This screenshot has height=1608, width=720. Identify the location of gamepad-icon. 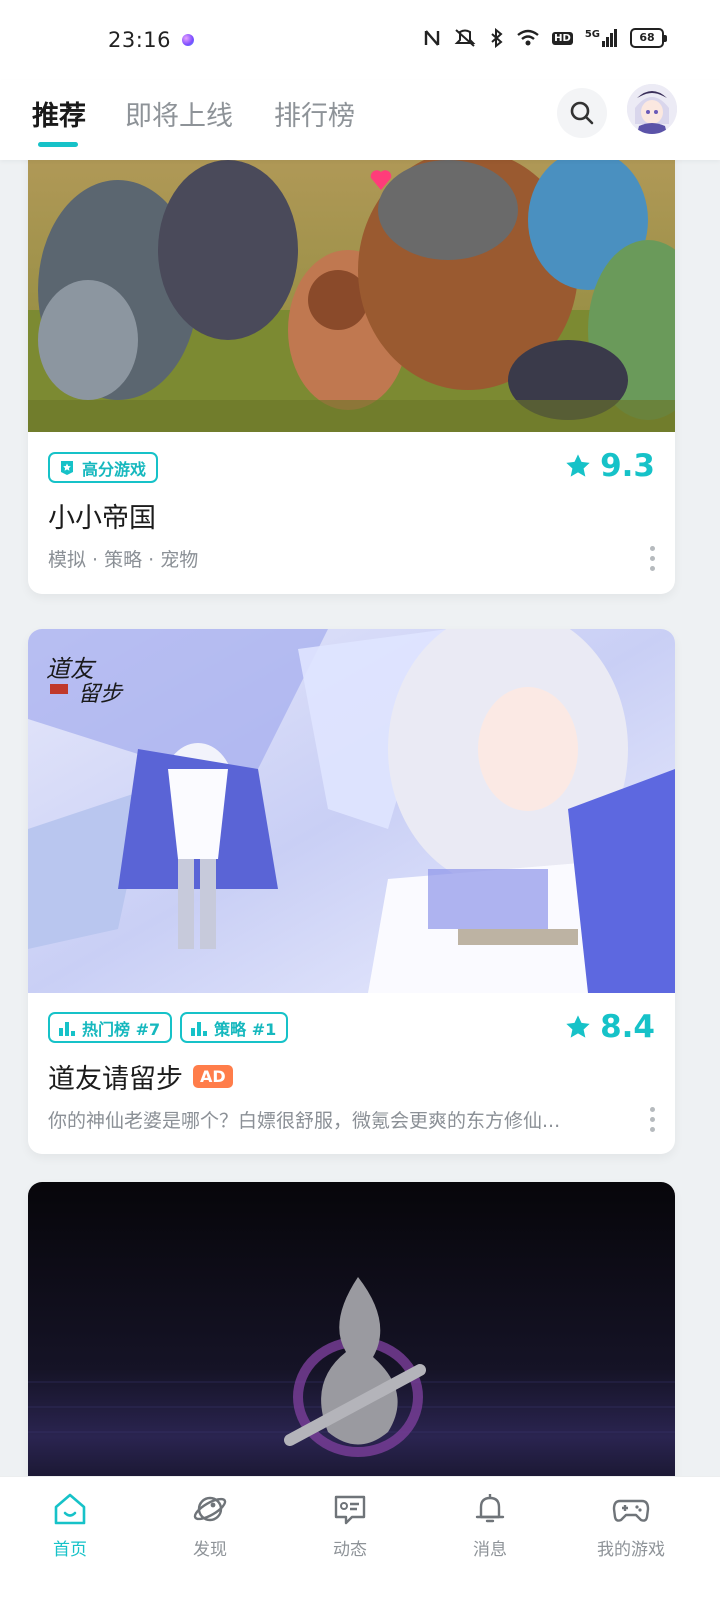
(631, 1510).